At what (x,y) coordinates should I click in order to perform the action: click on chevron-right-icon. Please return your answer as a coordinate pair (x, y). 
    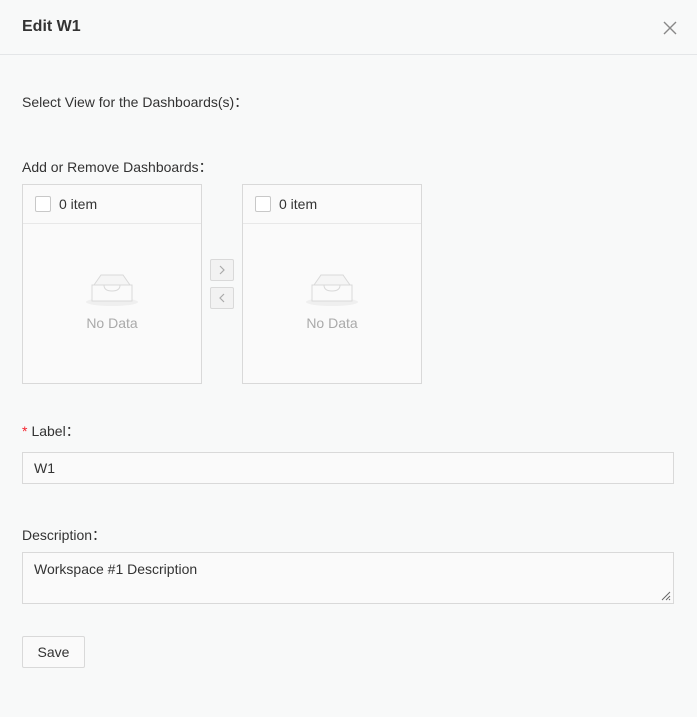
    Looking at the image, I should click on (222, 270).